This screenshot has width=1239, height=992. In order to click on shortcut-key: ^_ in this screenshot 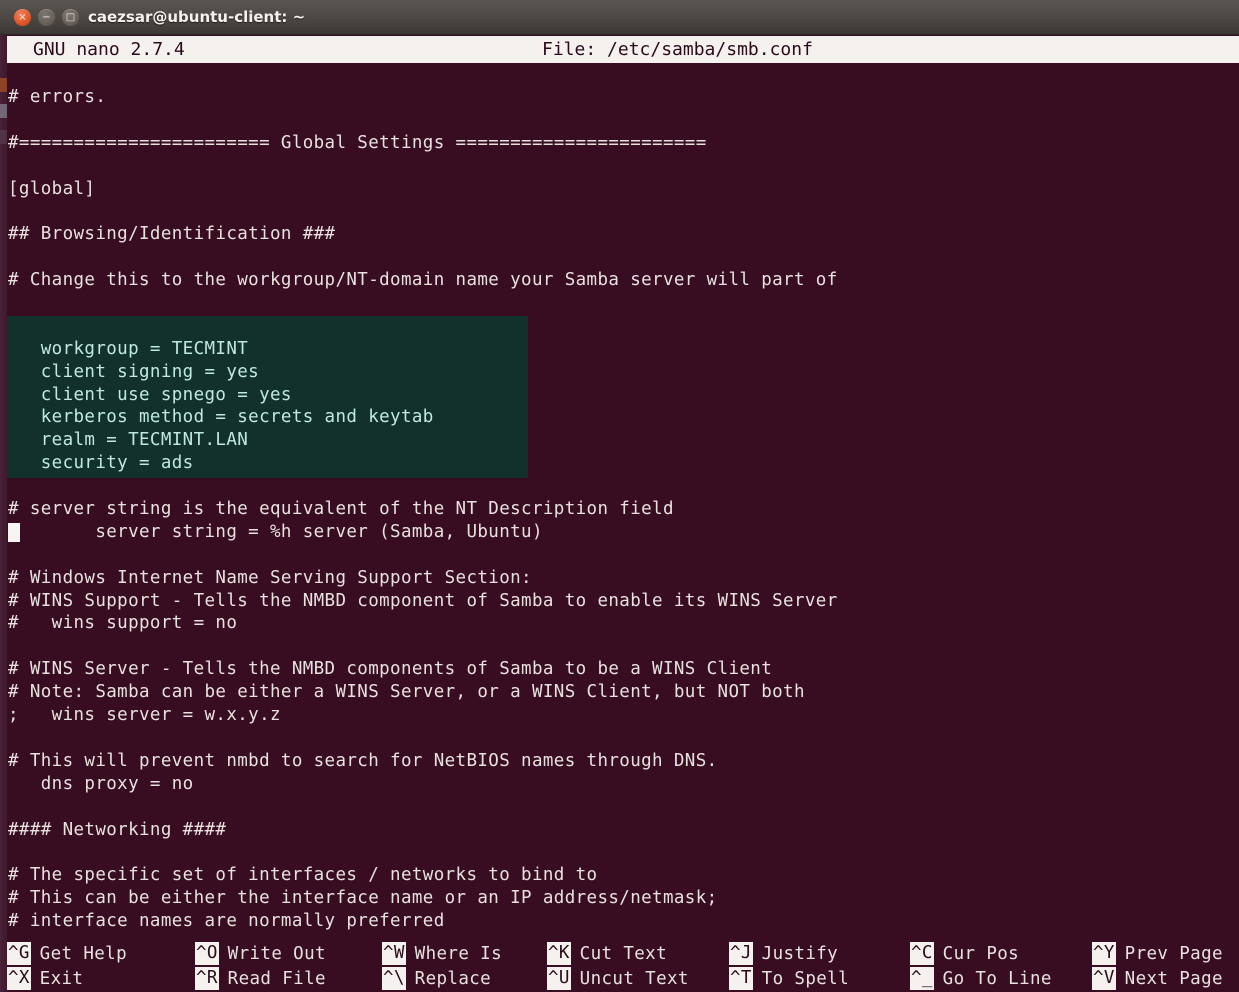, I will do `click(922, 978)`.